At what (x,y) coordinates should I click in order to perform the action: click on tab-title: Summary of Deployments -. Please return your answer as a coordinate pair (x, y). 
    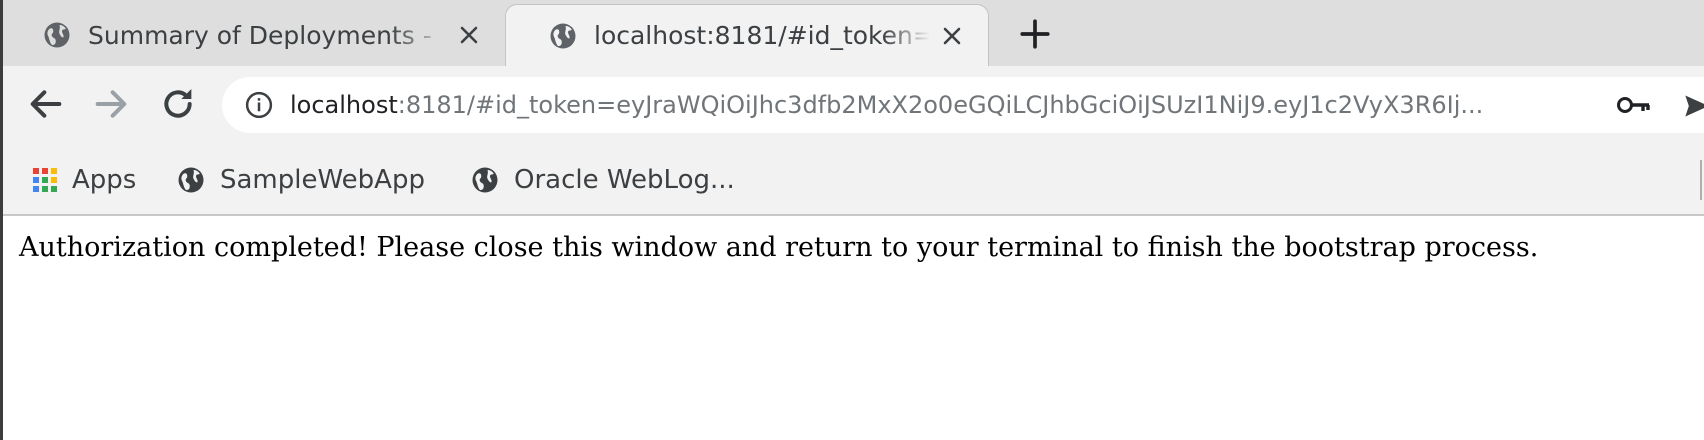
    Looking at the image, I should click on (260, 35).